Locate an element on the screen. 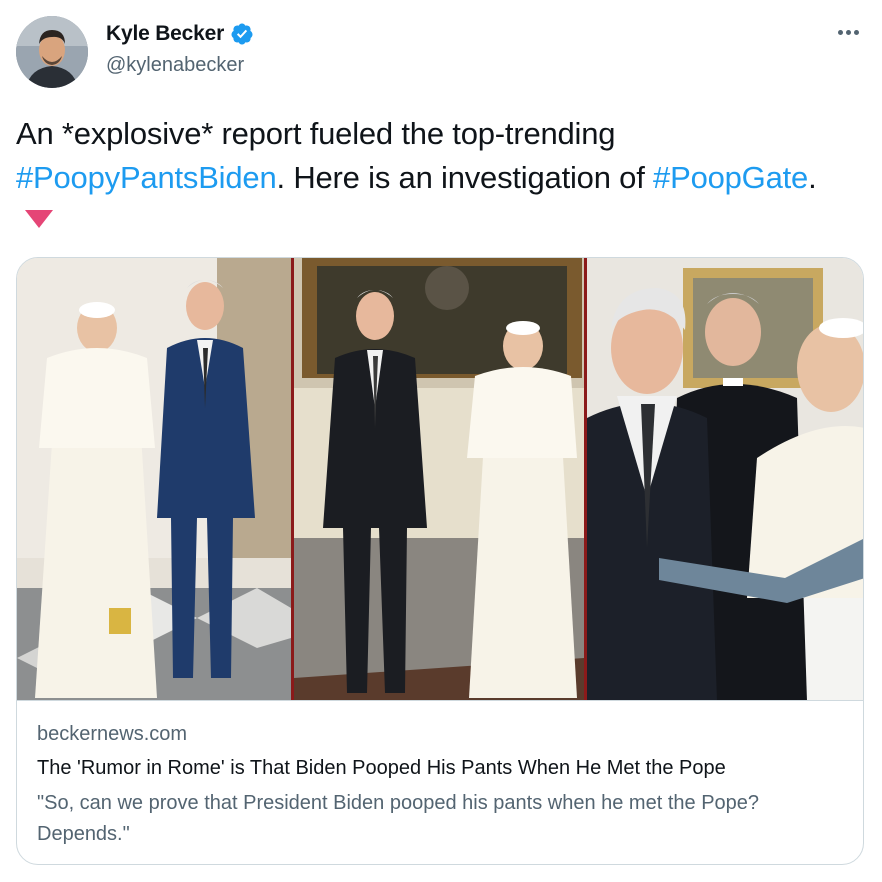 The height and width of the screenshot is (882, 882). author-avatar is located at coordinates (52, 52).